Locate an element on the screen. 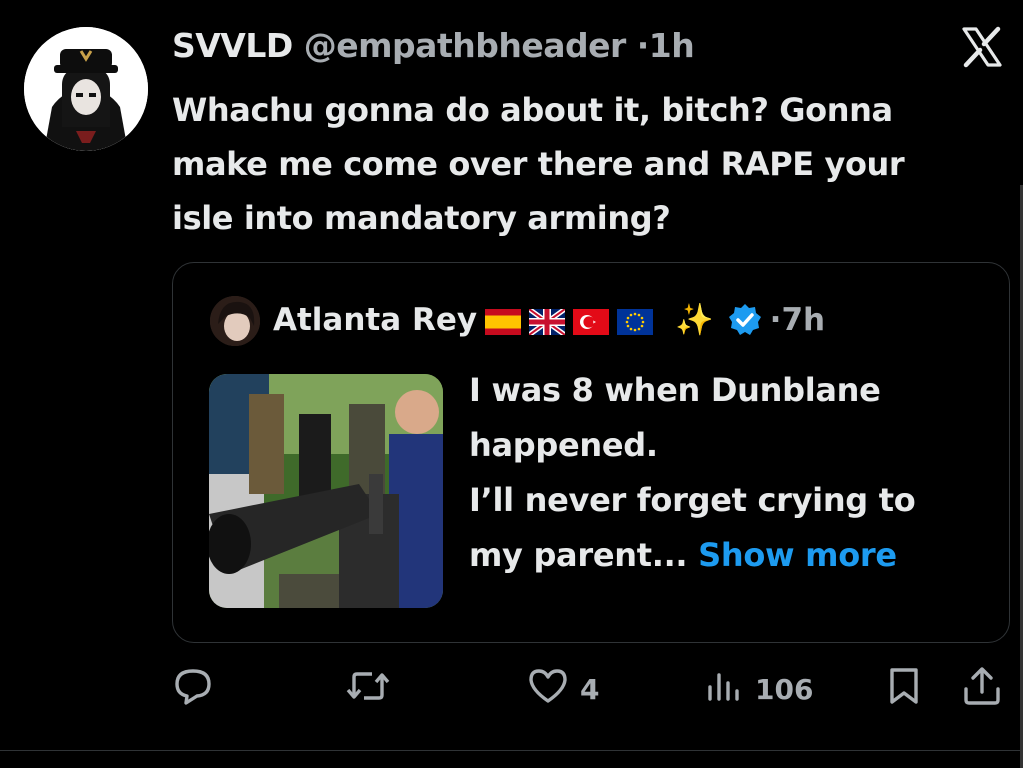 The height and width of the screenshot is (768, 1023). tweet-divider is located at coordinates (511, 750).